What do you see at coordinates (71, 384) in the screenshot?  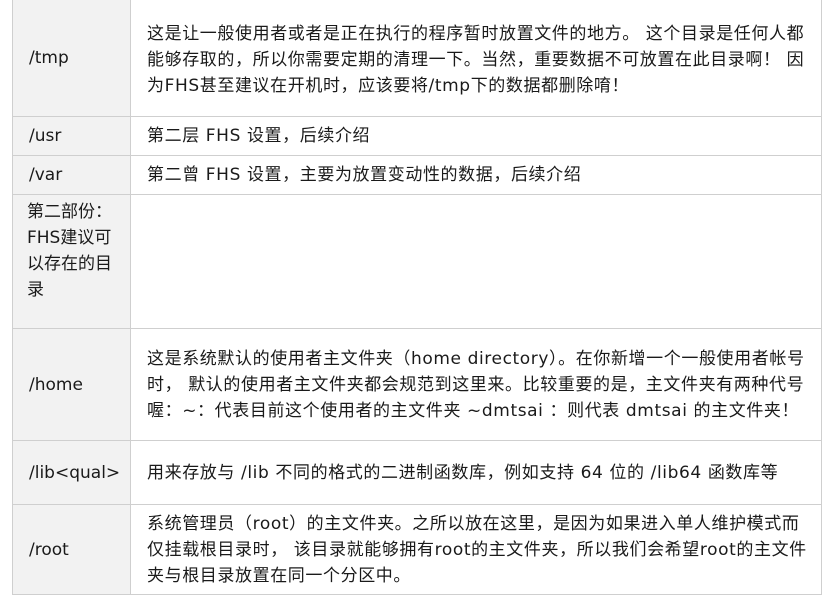 I see `directory-name: /home` at bounding box center [71, 384].